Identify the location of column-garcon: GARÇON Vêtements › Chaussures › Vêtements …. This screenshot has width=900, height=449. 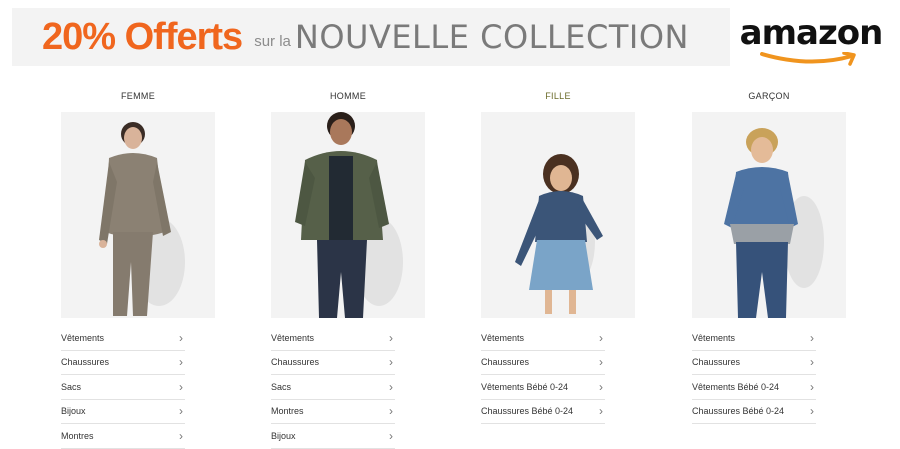
(769, 255).